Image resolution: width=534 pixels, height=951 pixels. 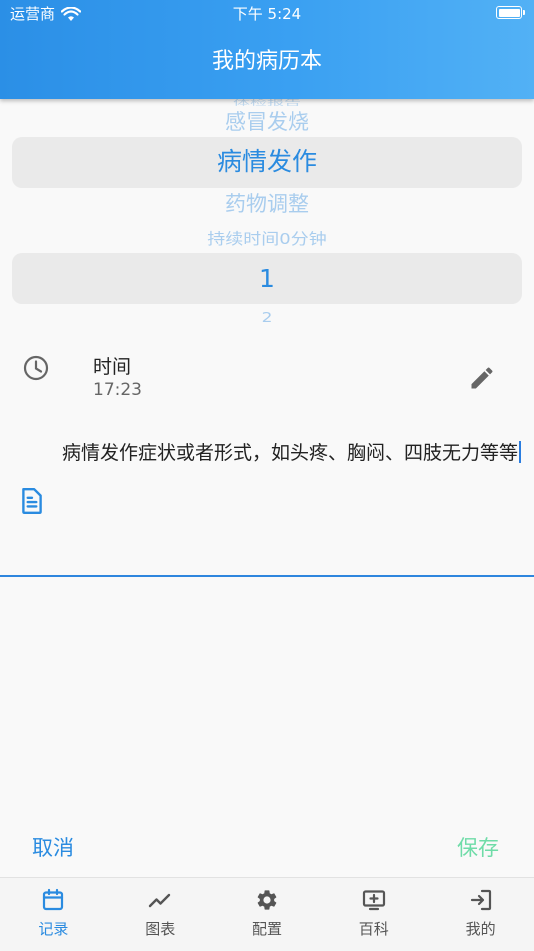 What do you see at coordinates (482, 378) in the screenshot?
I see `edit-icon` at bounding box center [482, 378].